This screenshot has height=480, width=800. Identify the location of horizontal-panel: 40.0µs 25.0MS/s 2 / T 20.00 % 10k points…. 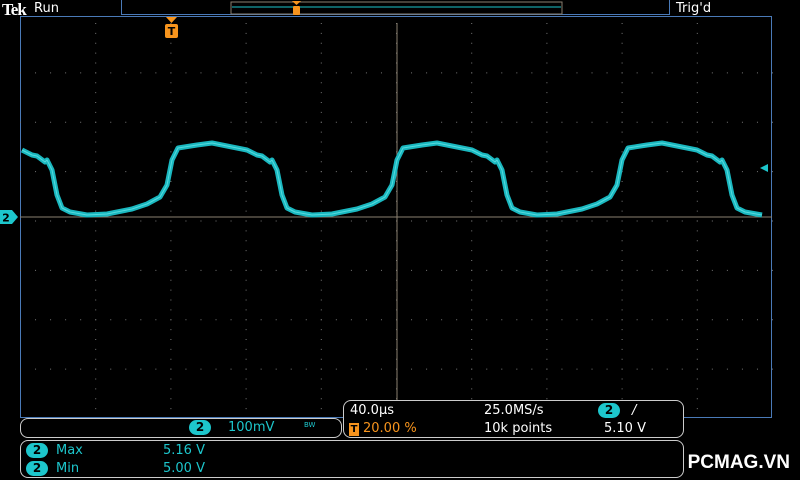
(513, 419).